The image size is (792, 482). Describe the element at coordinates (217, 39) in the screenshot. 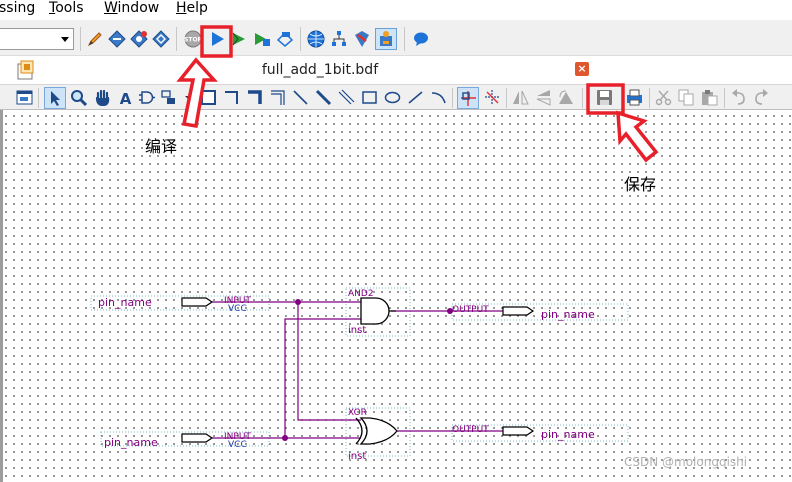

I see `start-compile-icon` at that location.